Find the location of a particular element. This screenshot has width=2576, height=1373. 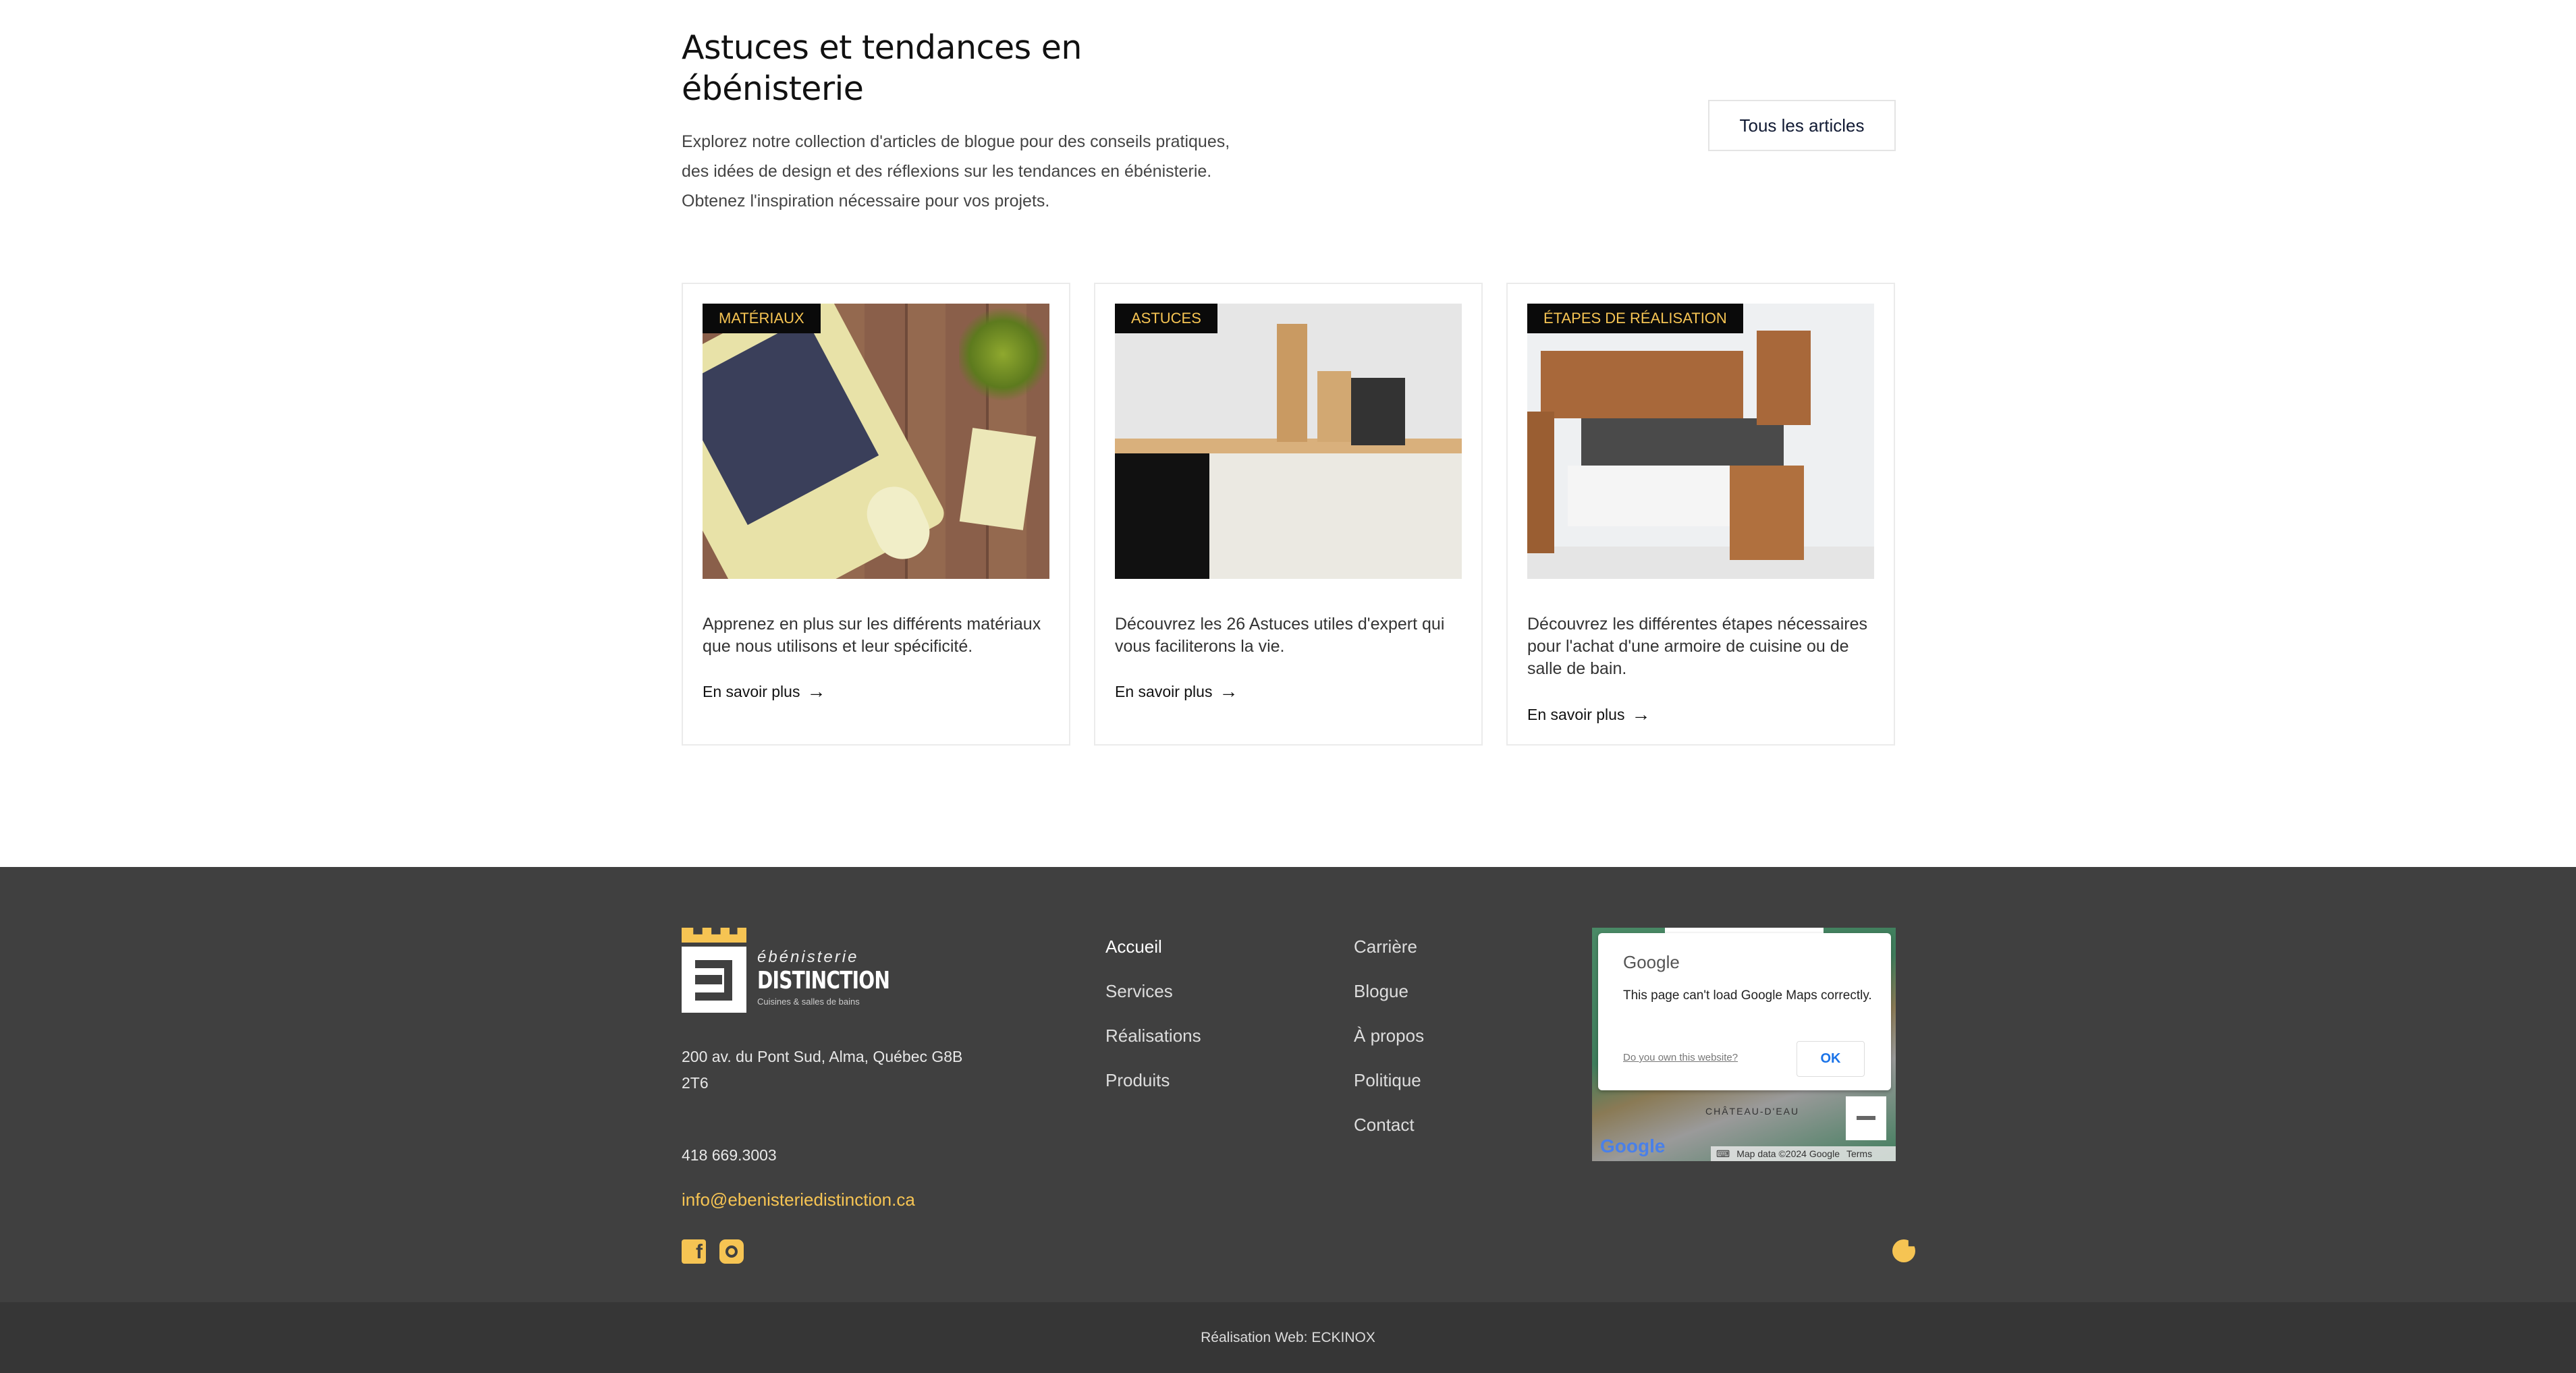

own-website-link: Do you own this website? is located at coordinates (1681, 1057).